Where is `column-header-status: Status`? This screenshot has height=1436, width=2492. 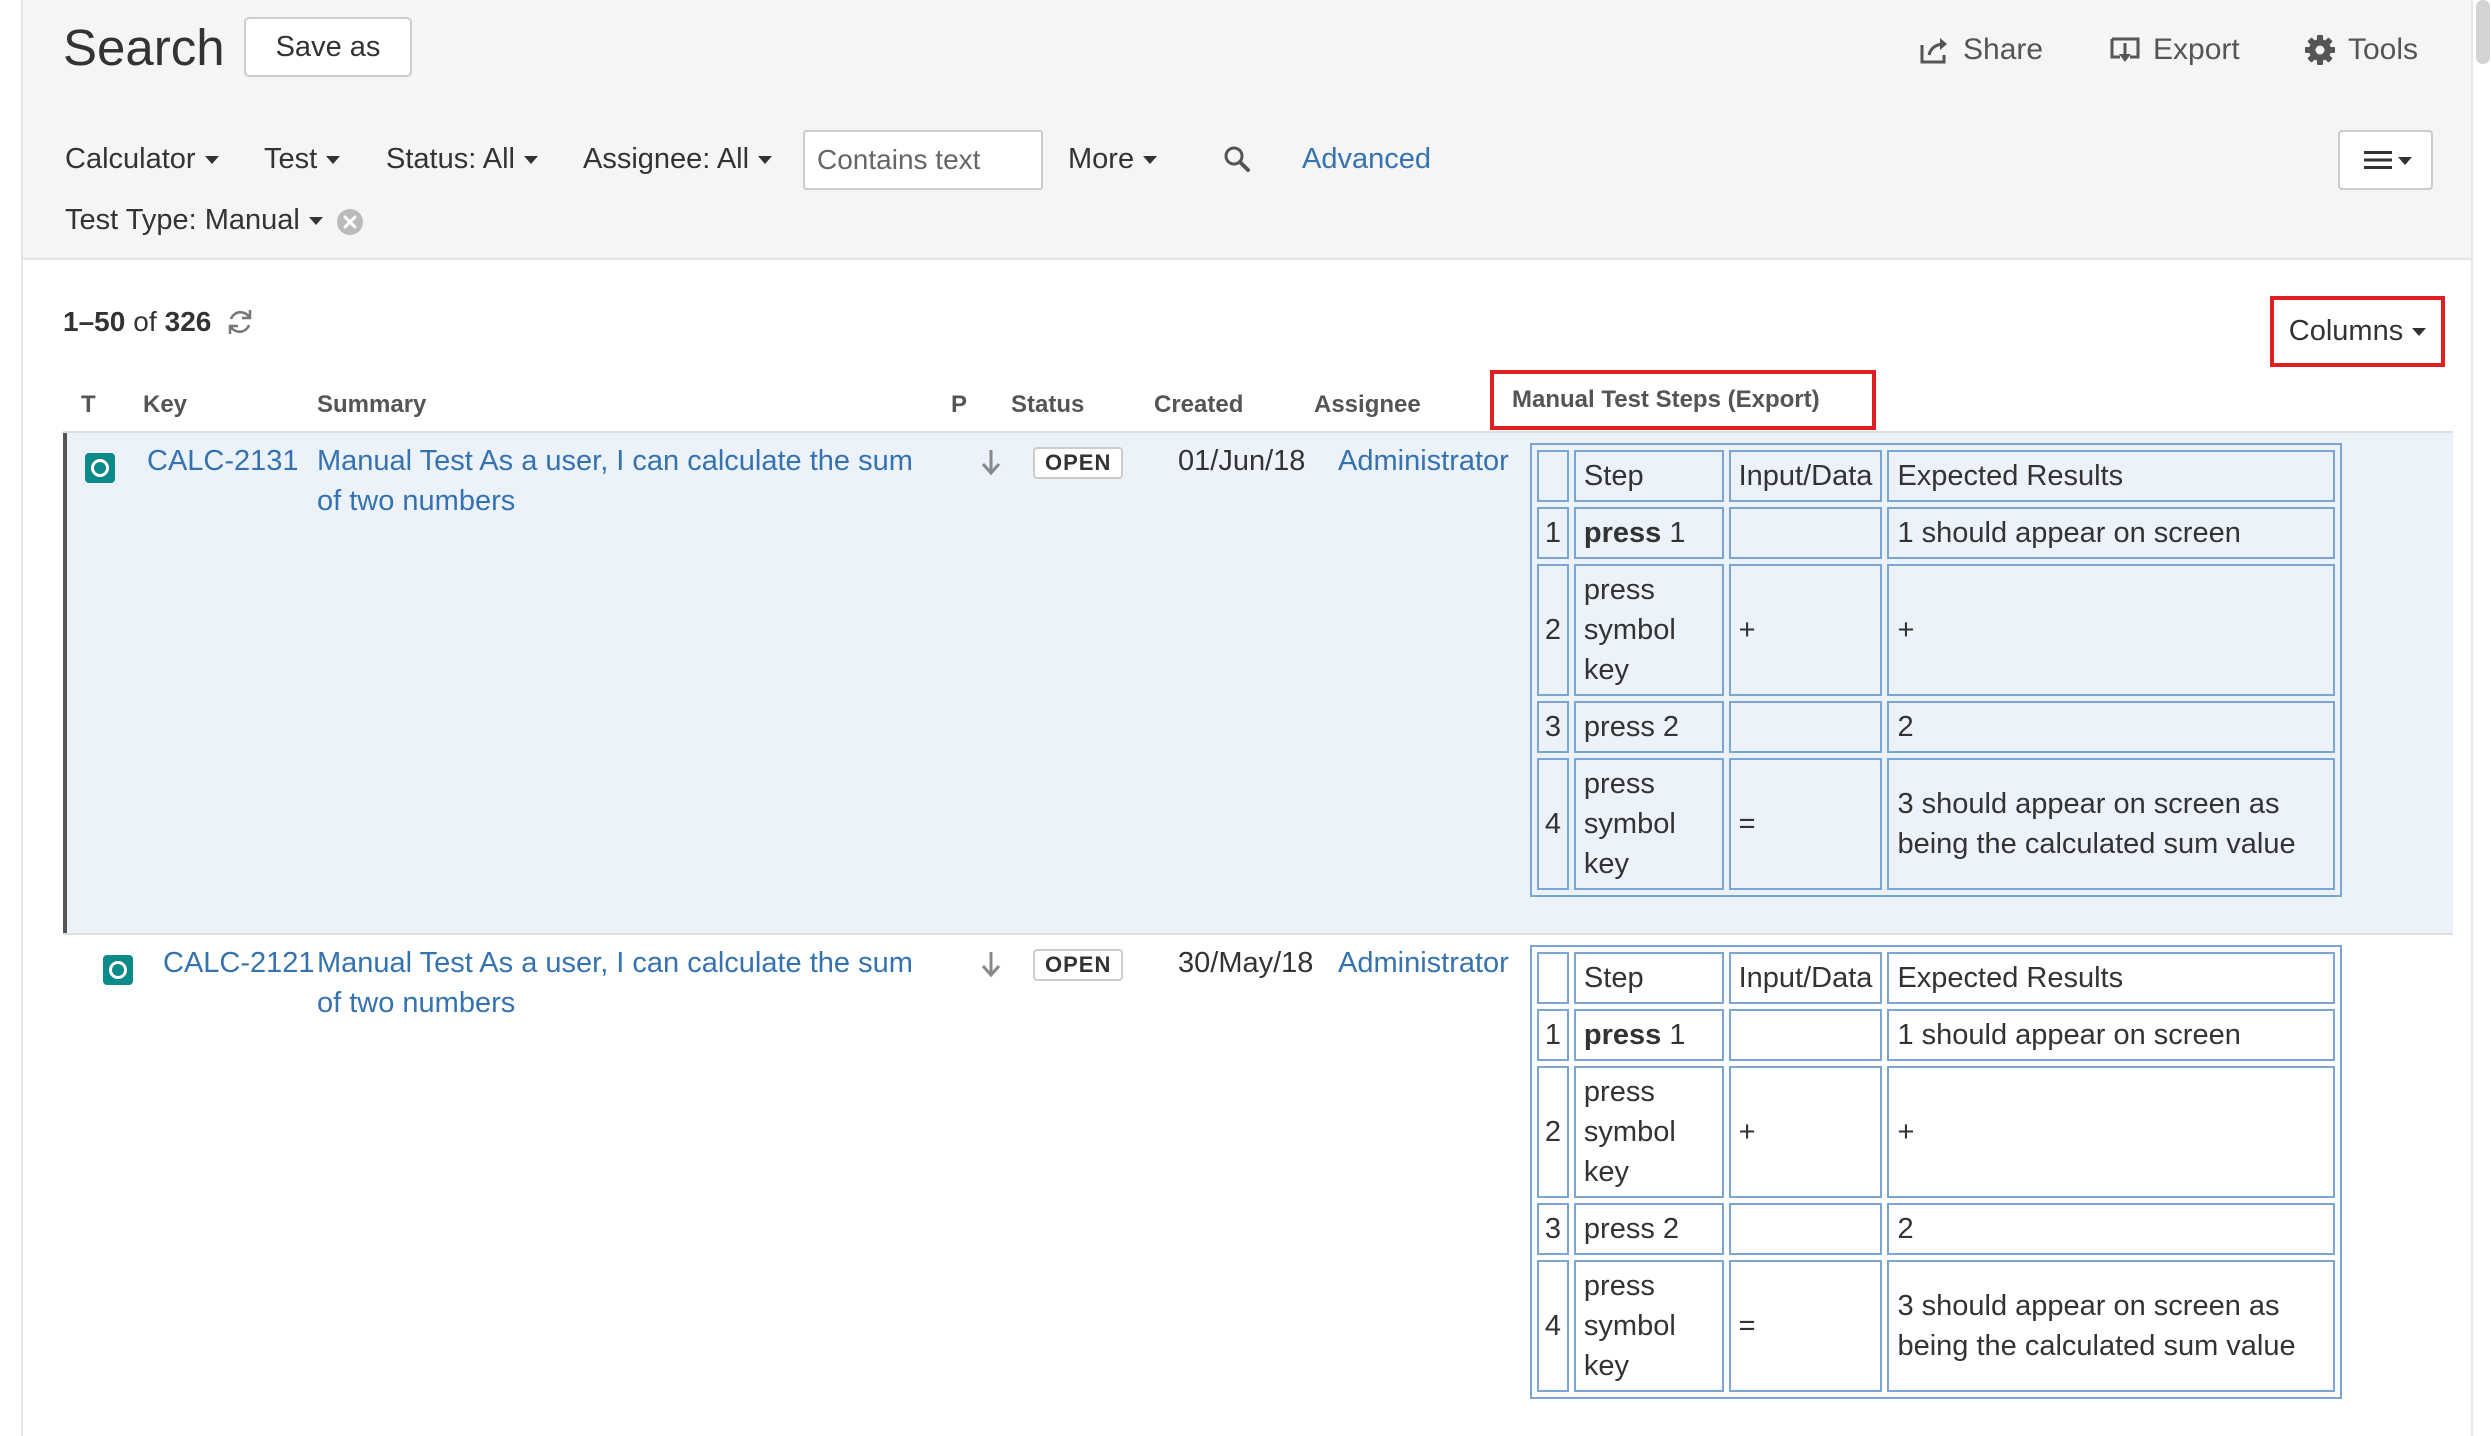
column-header-status: Status is located at coordinates (1047, 405).